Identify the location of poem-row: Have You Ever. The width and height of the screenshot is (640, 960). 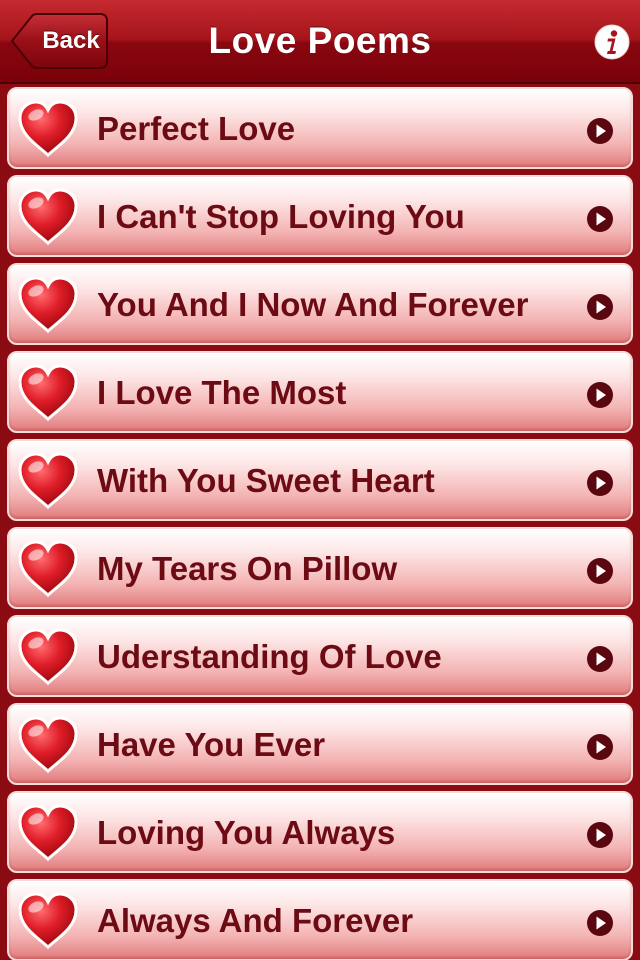
(320, 744).